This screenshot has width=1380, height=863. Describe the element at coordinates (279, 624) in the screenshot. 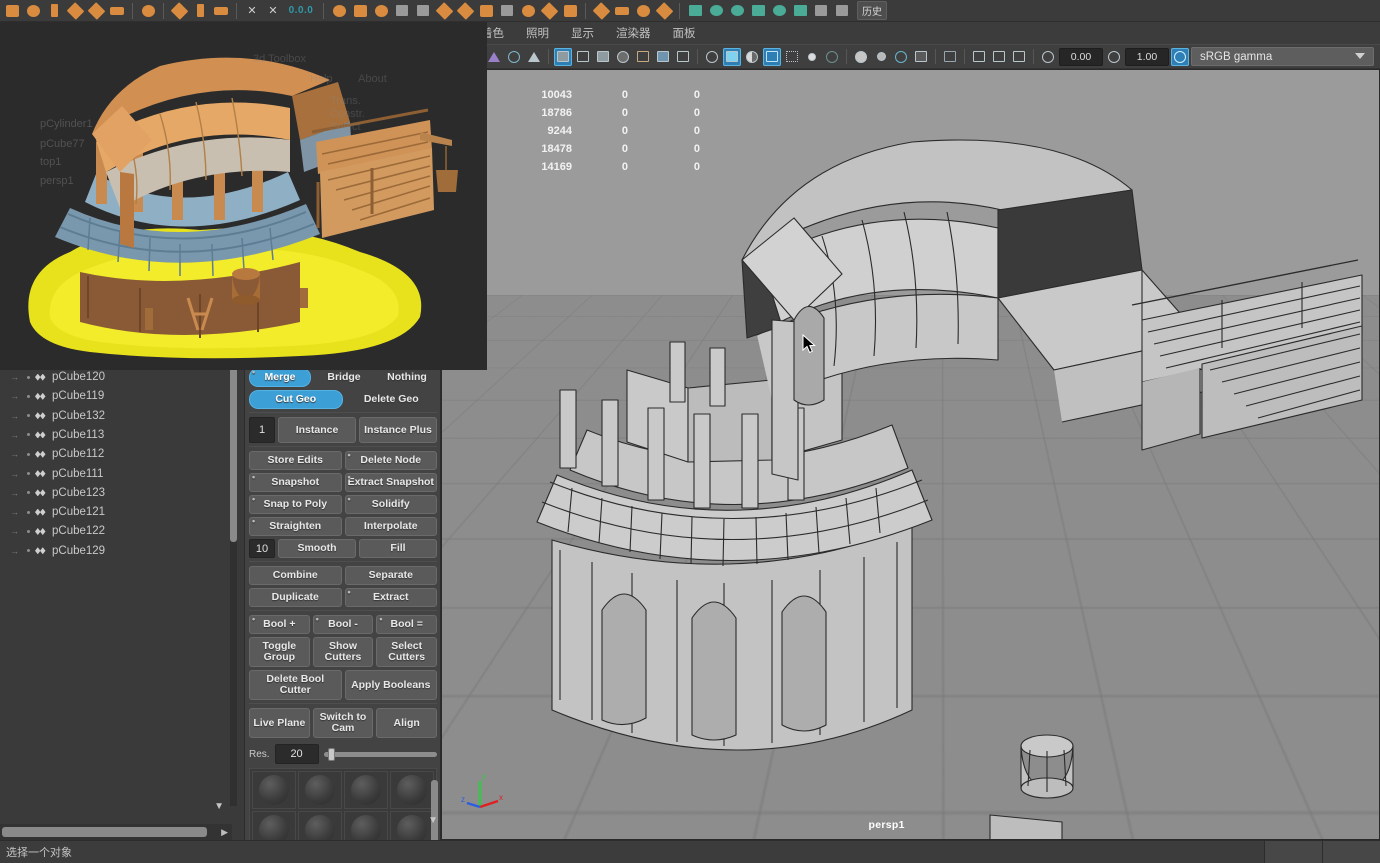

I see `bool-add-button: Bool +` at that location.